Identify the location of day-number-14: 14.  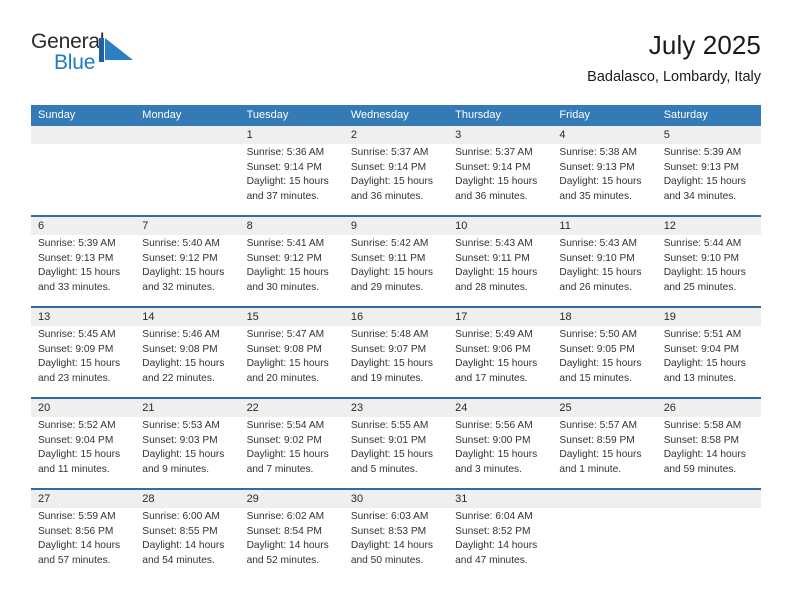
(187, 317).